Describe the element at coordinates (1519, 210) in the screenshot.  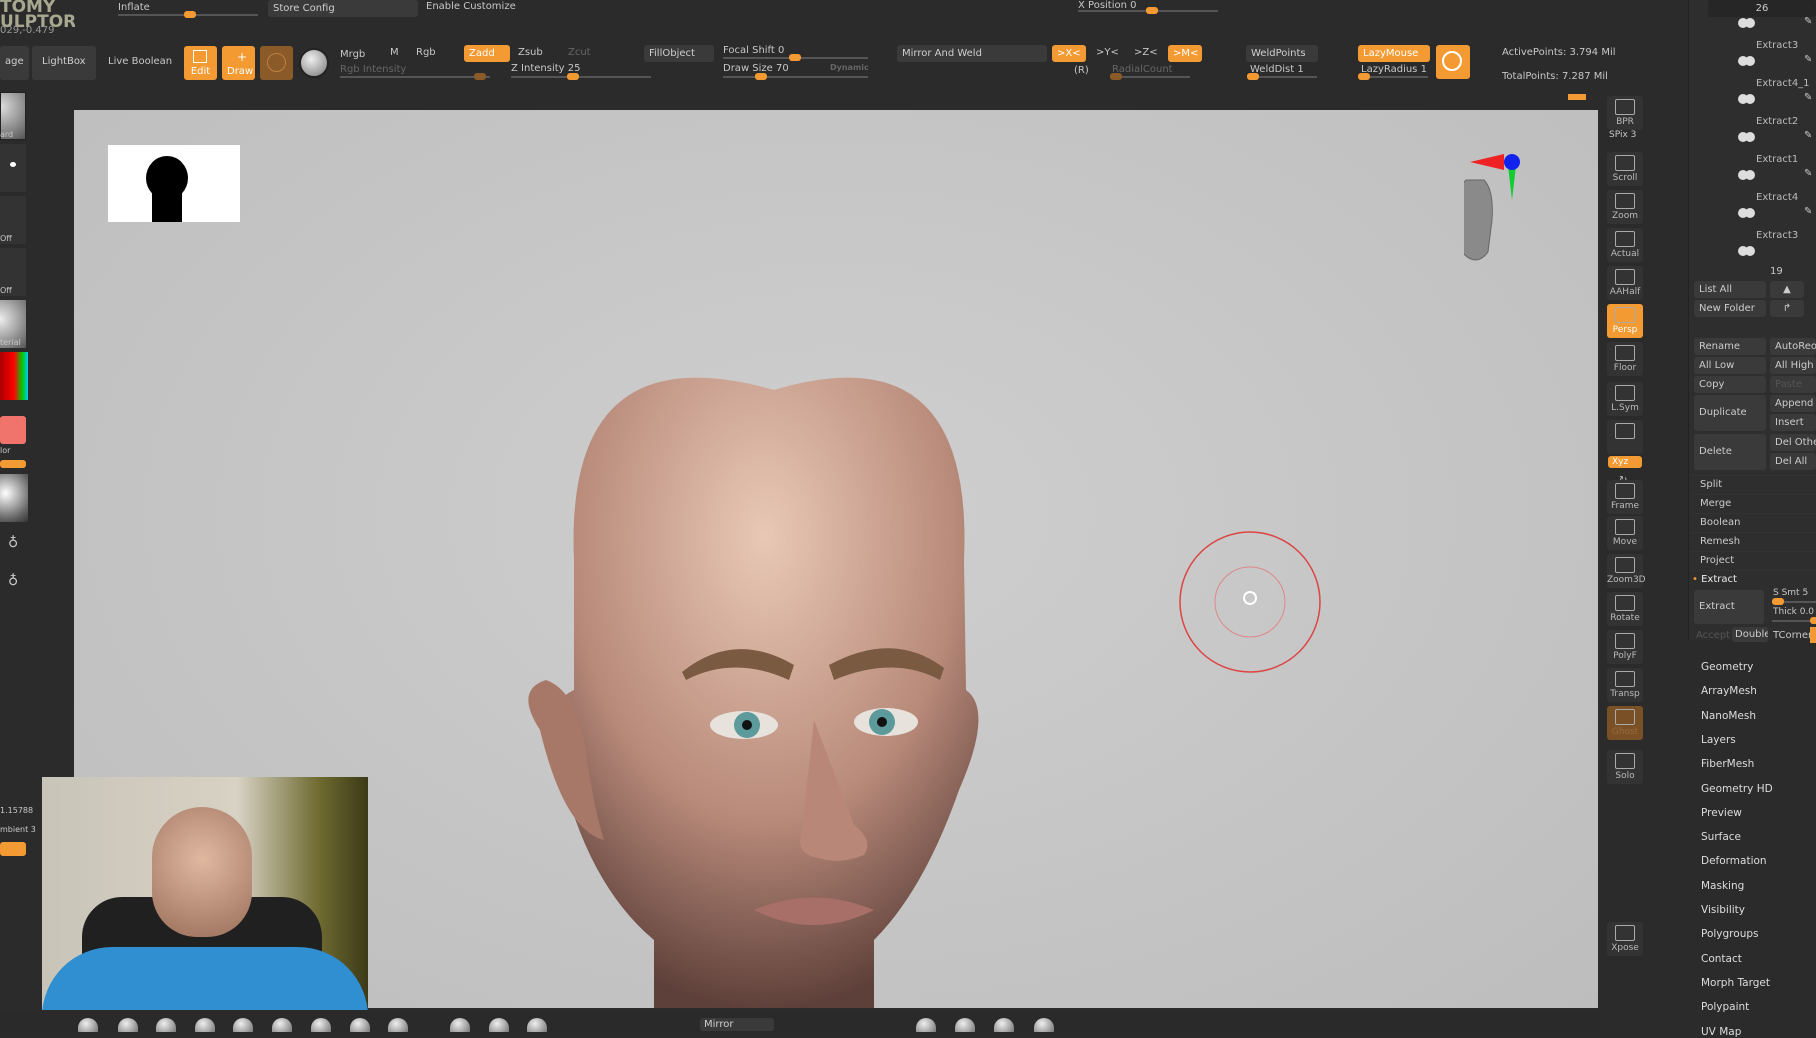
I see `axis-gizmo` at that location.